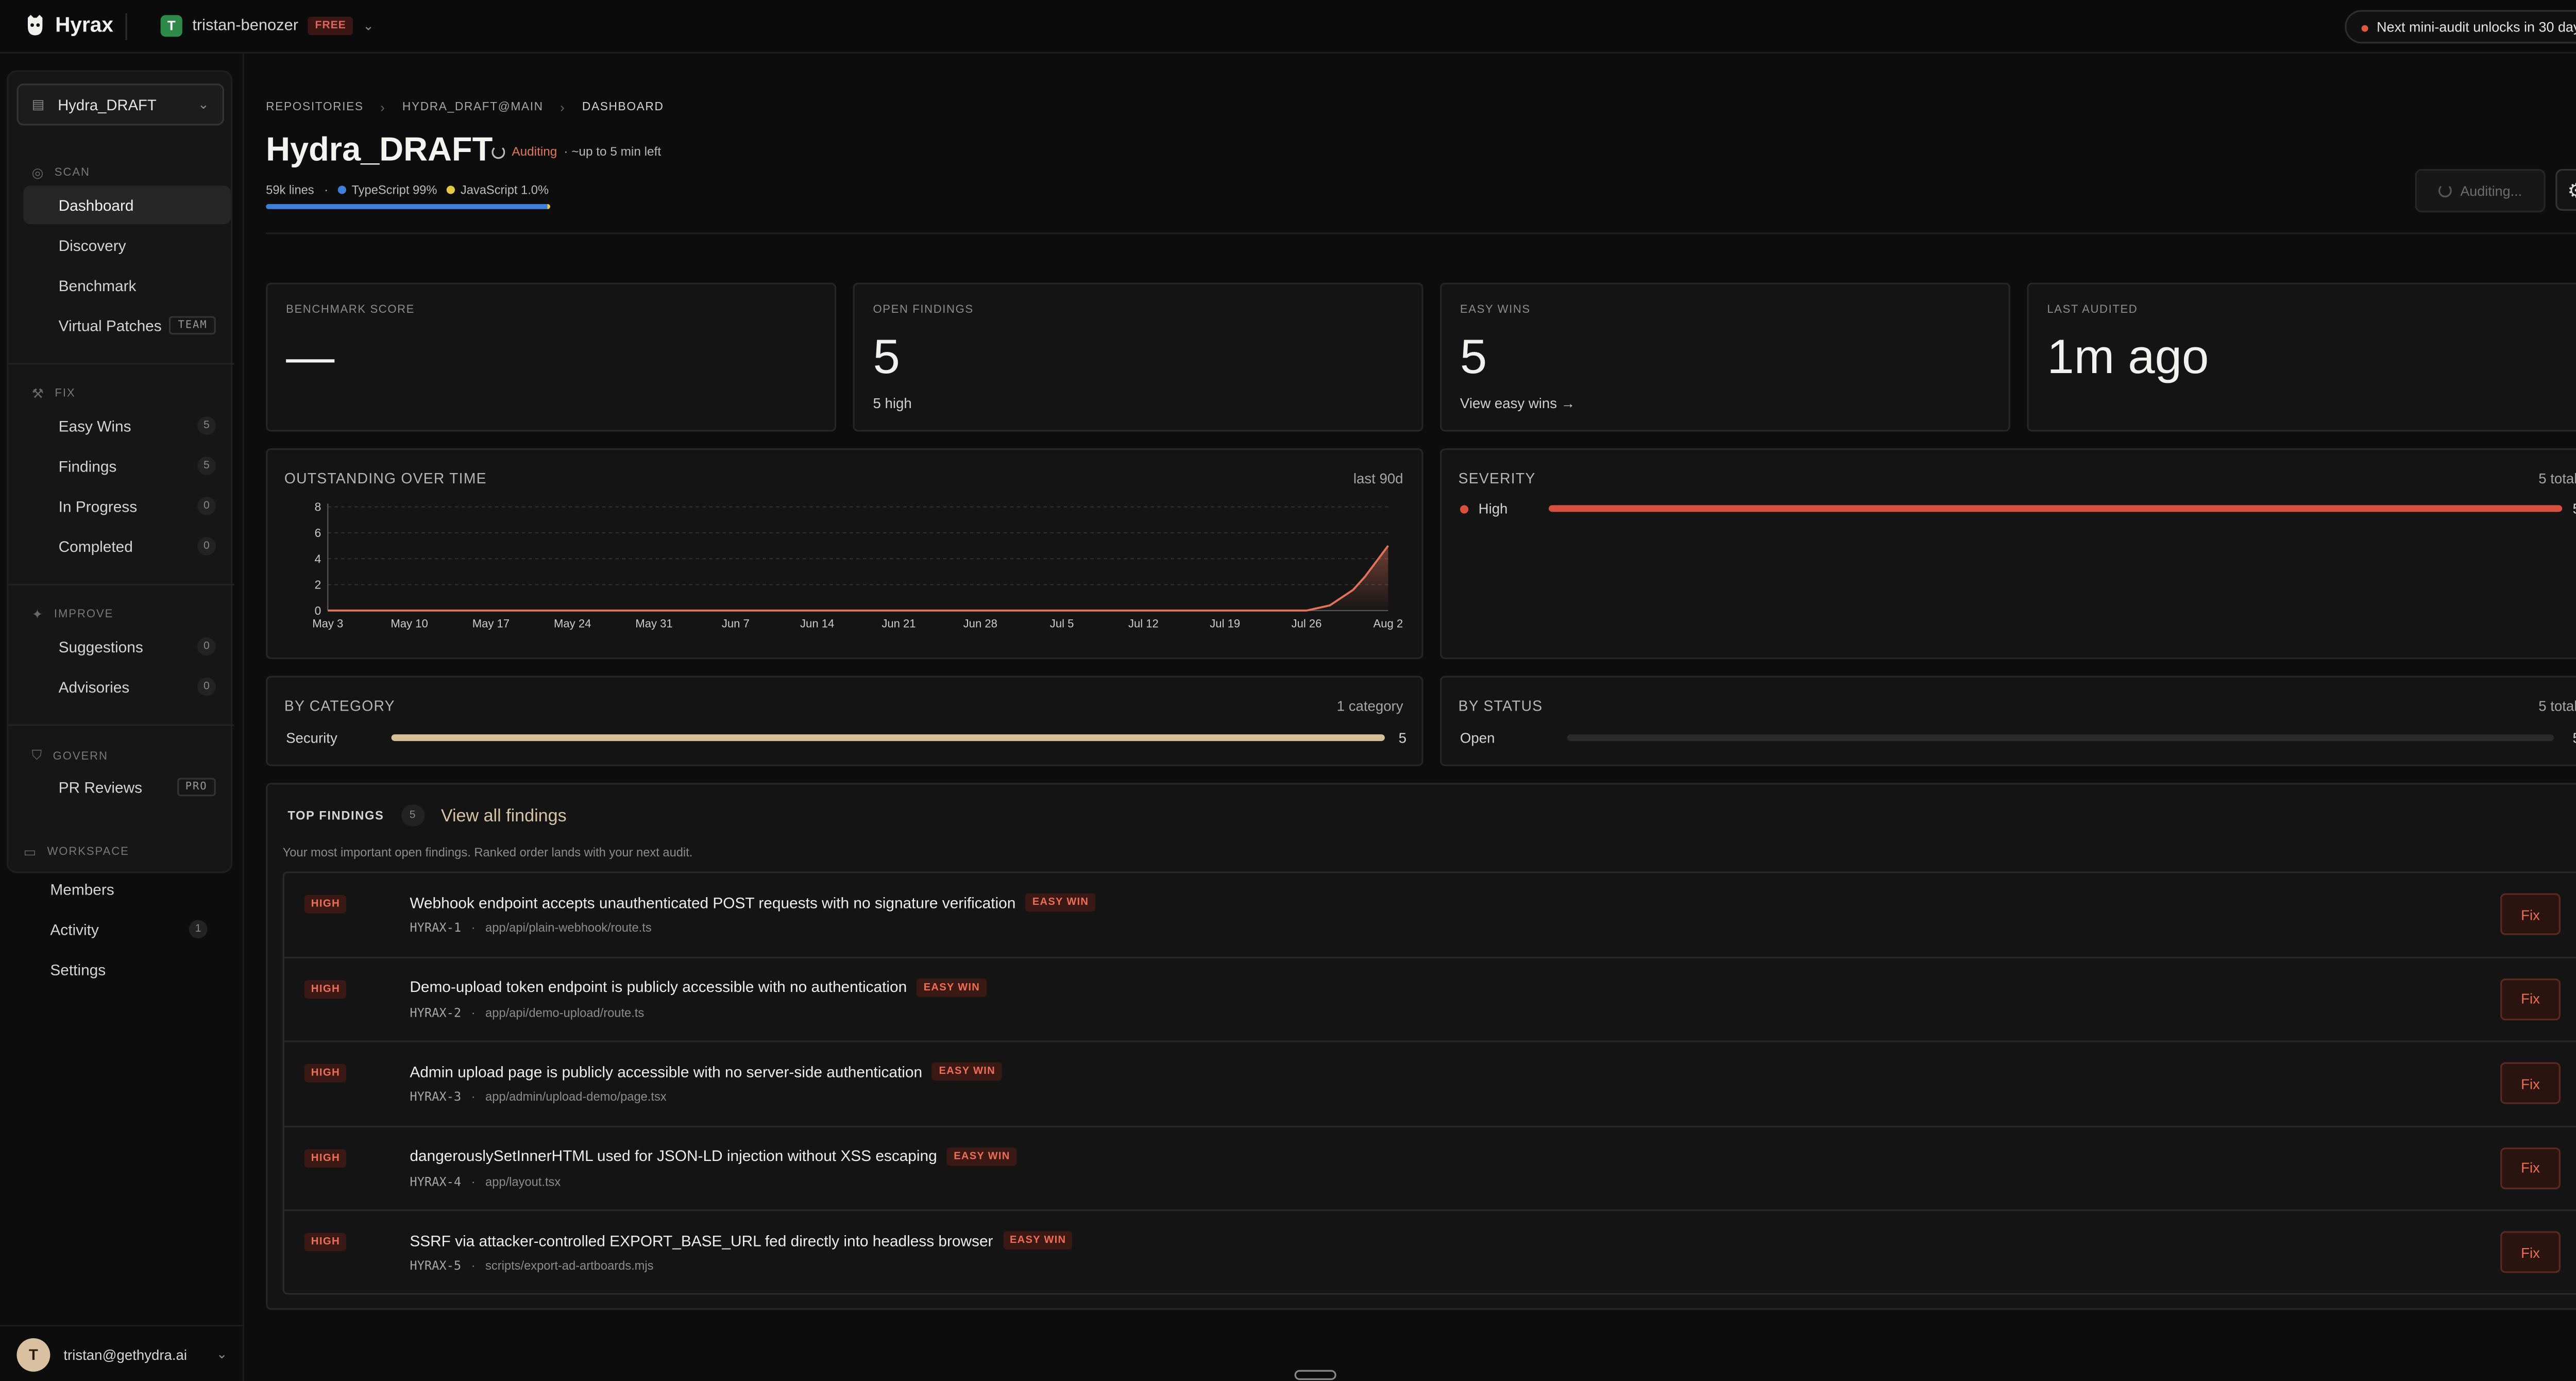 This screenshot has height=1381, width=2576. What do you see at coordinates (35, 25) in the screenshot?
I see `hyrax-logo-icon` at bounding box center [35, 25].